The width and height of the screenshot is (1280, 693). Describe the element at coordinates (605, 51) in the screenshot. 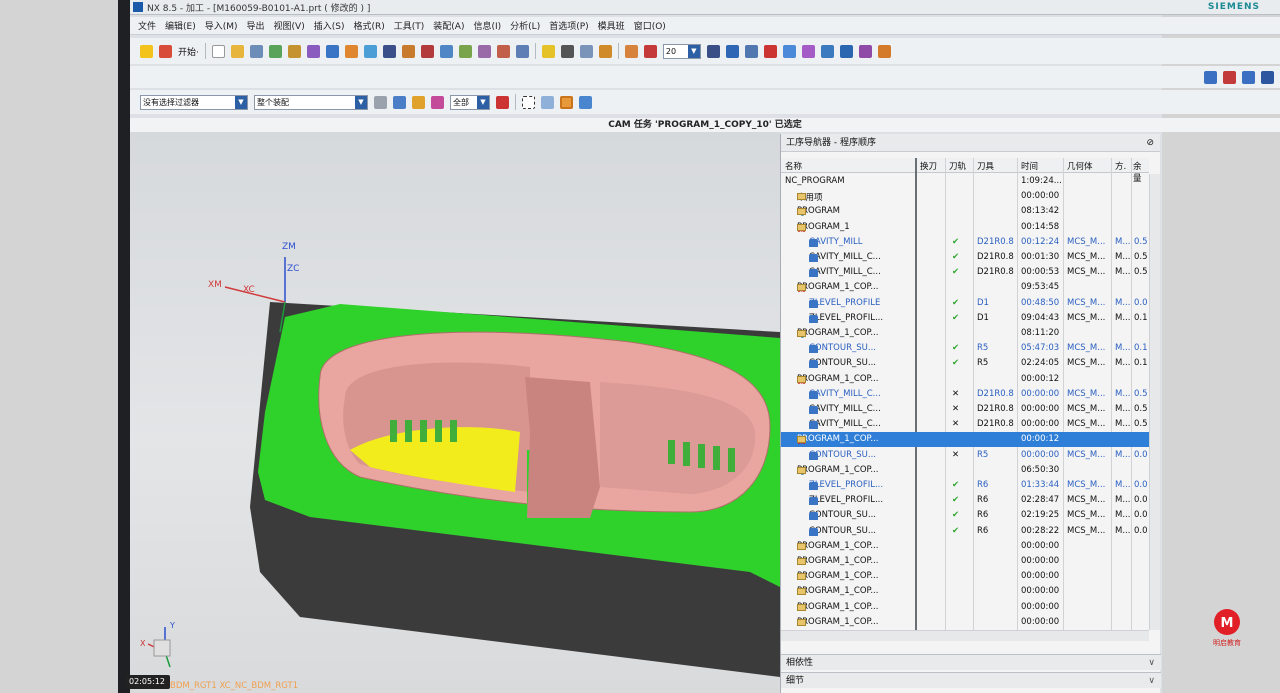

I see `sketch-icon` at that location.